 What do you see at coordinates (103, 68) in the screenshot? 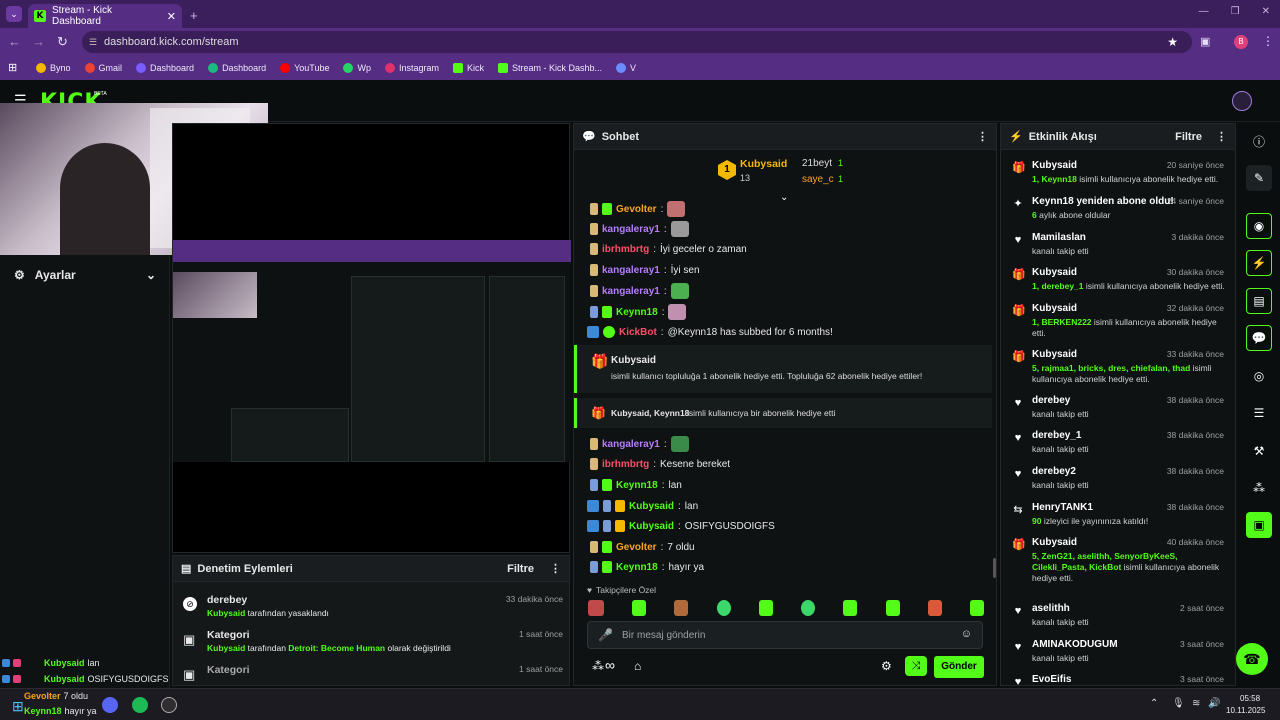
I see `bookmark-item: Gmail` at bounding box center [103, 68].